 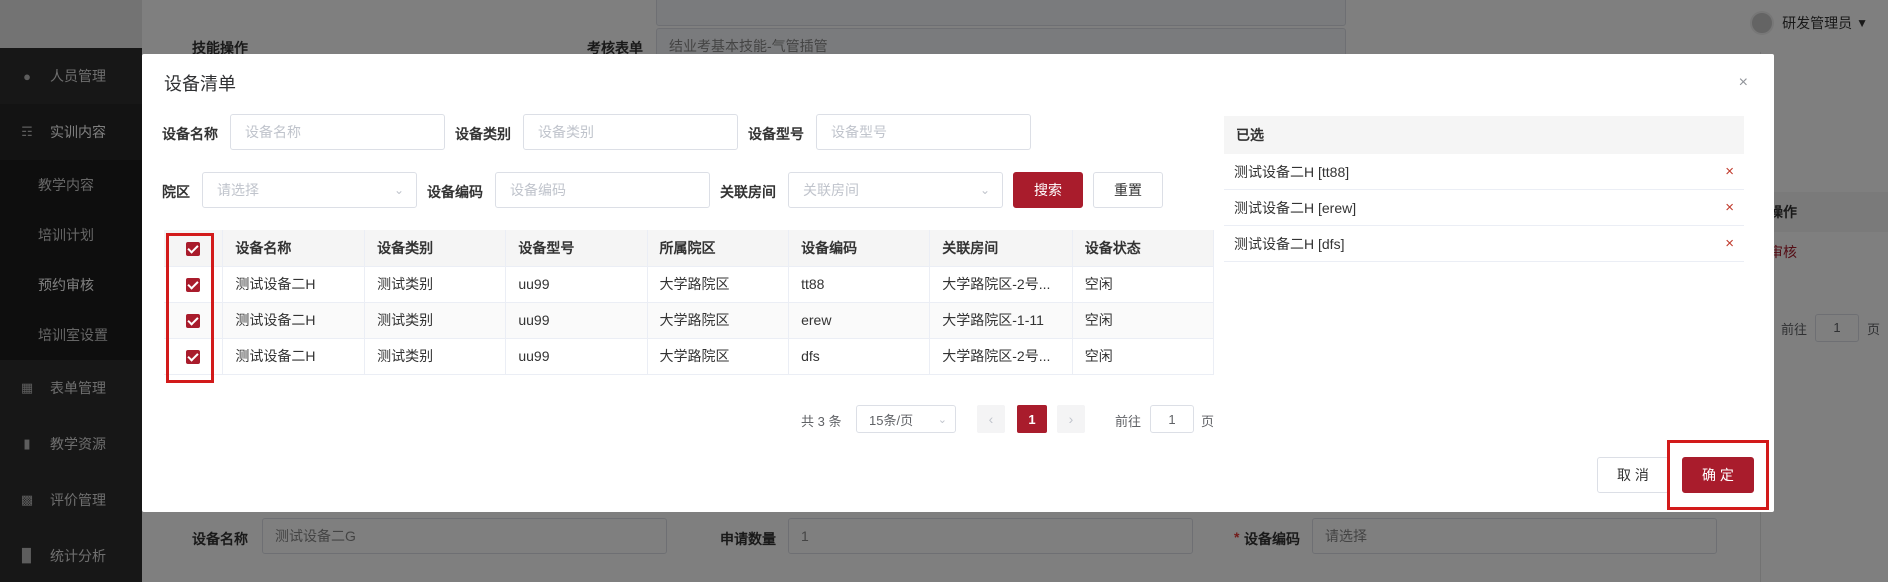 I want to click on goto-label: 前往, so click(x=1128, y=421).